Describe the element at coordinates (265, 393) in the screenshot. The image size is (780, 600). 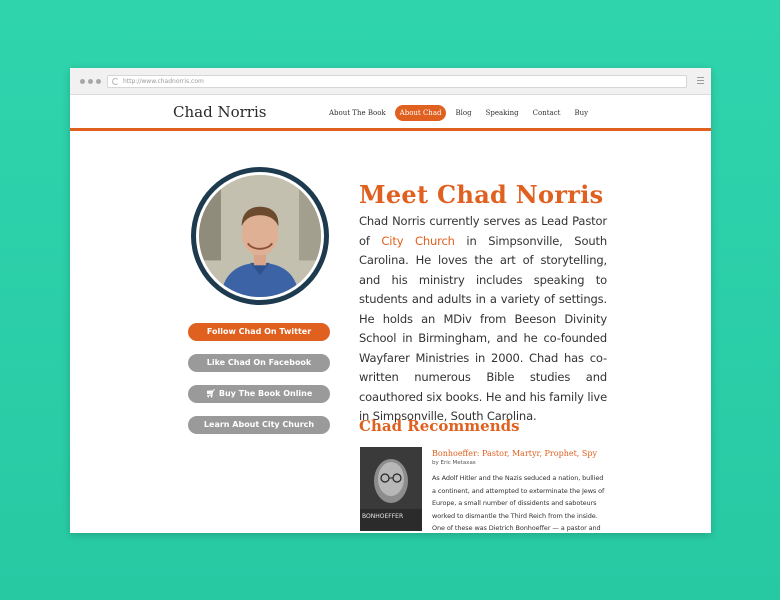
I see `buy-book-label: Buy The Book Online` at that location.